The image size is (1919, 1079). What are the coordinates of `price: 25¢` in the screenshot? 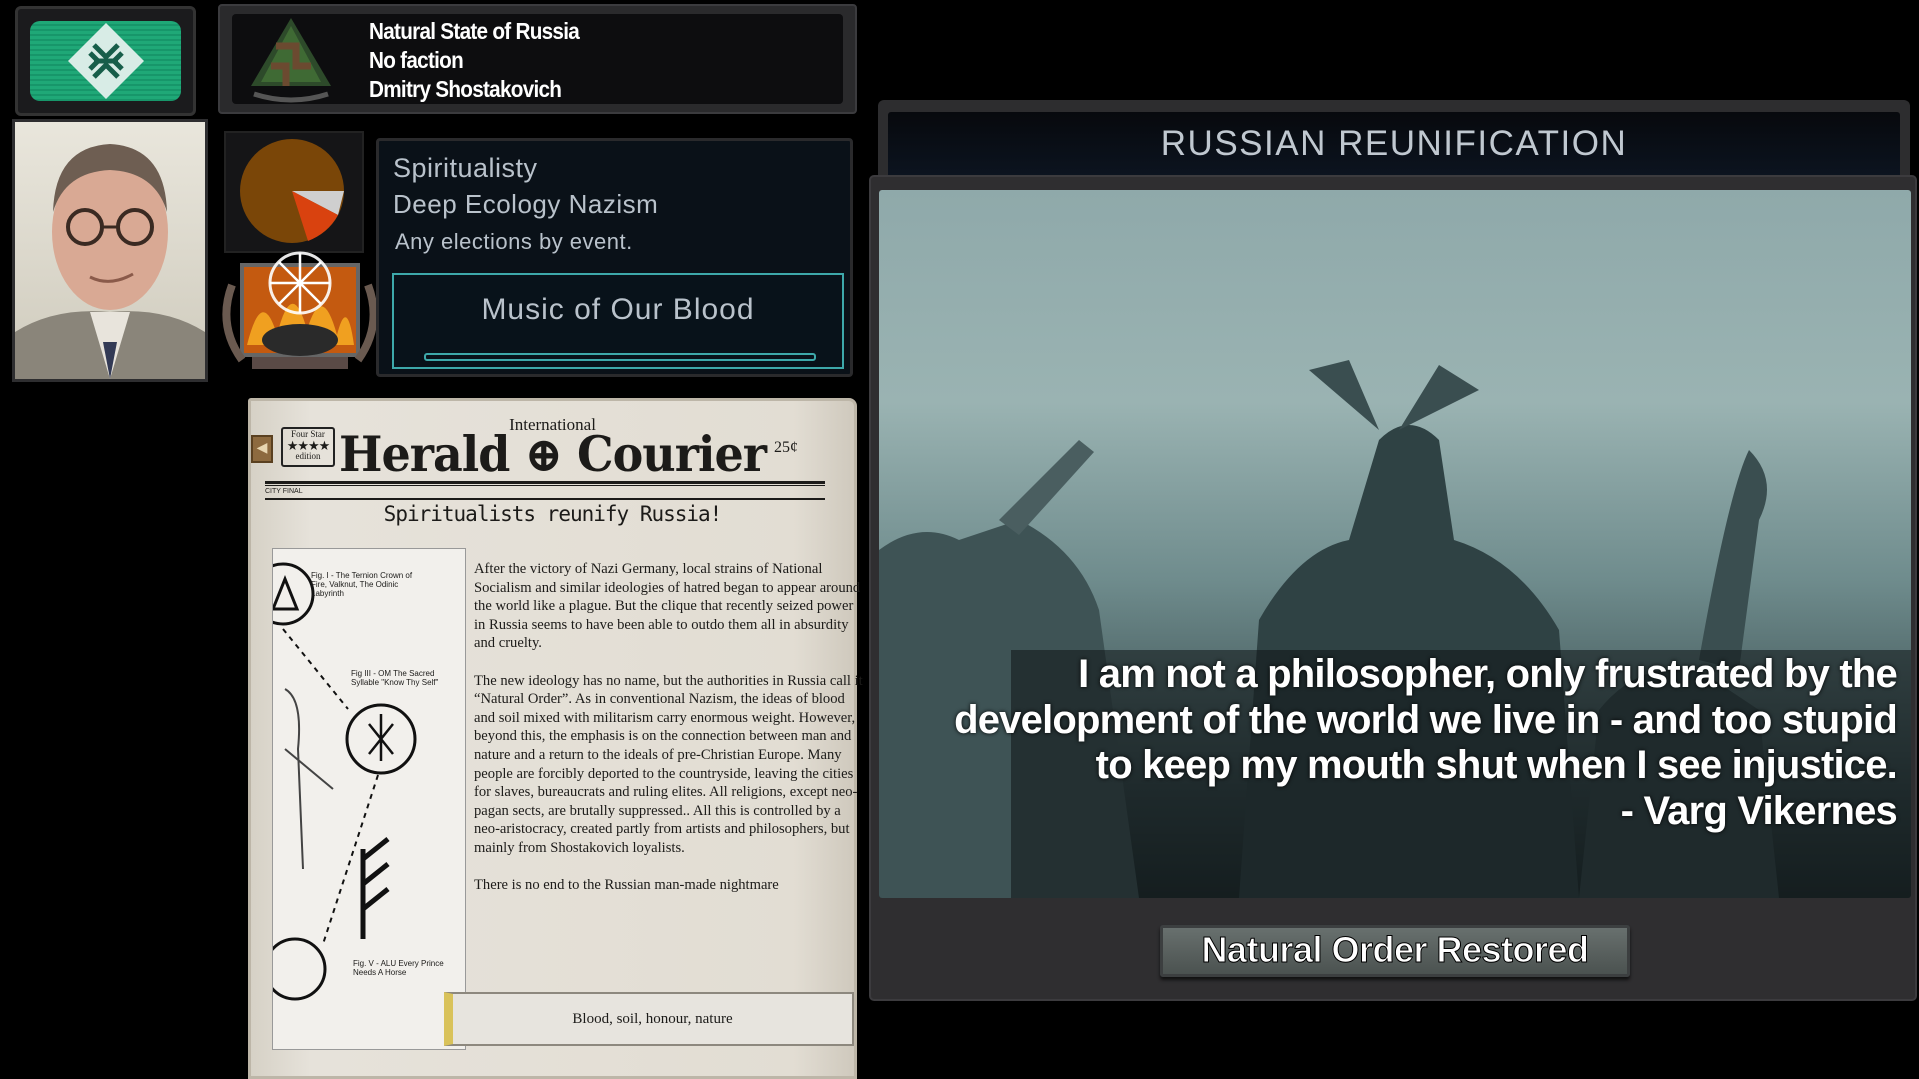 It's located at (786, 447).